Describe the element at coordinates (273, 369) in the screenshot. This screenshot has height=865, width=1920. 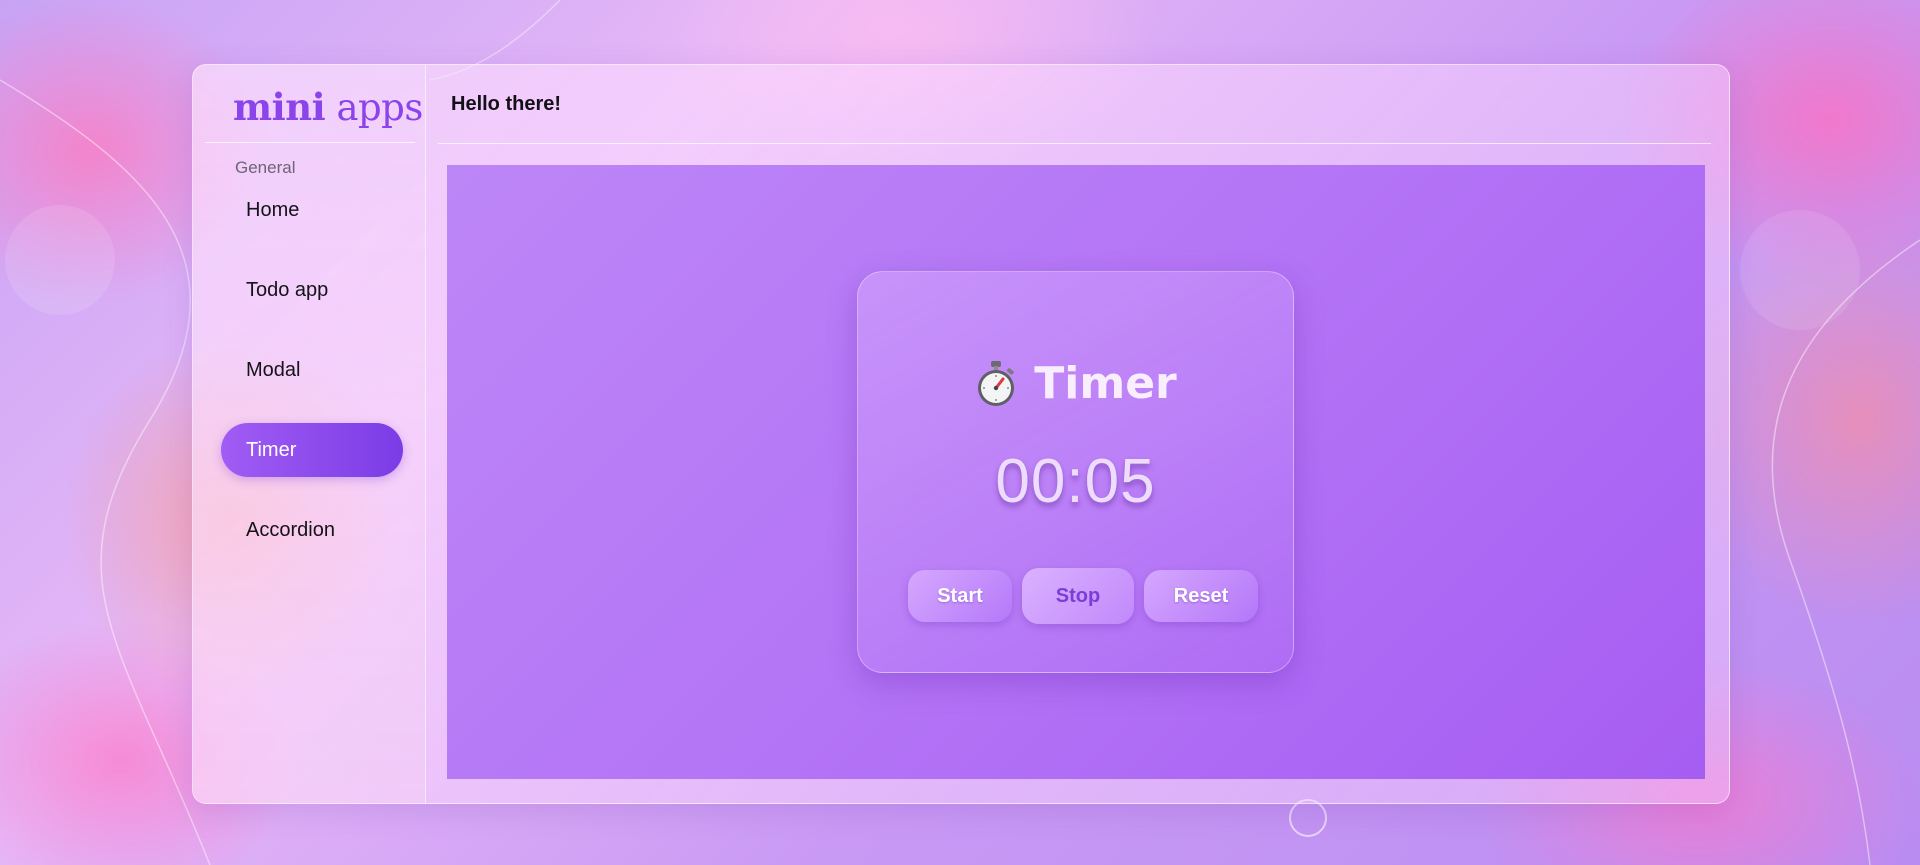
I see `sidebar-item-label: Modal` at that location.